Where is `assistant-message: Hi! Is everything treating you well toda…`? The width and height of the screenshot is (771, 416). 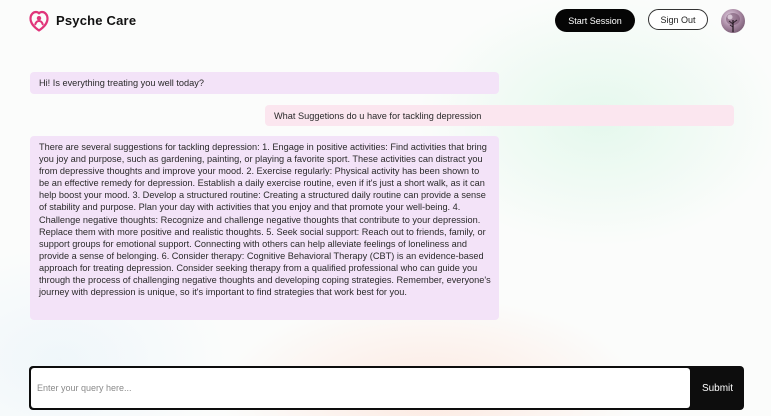
assistant-message: Hi! Is everything treating you well toda… is located at coordinates (264, 83).